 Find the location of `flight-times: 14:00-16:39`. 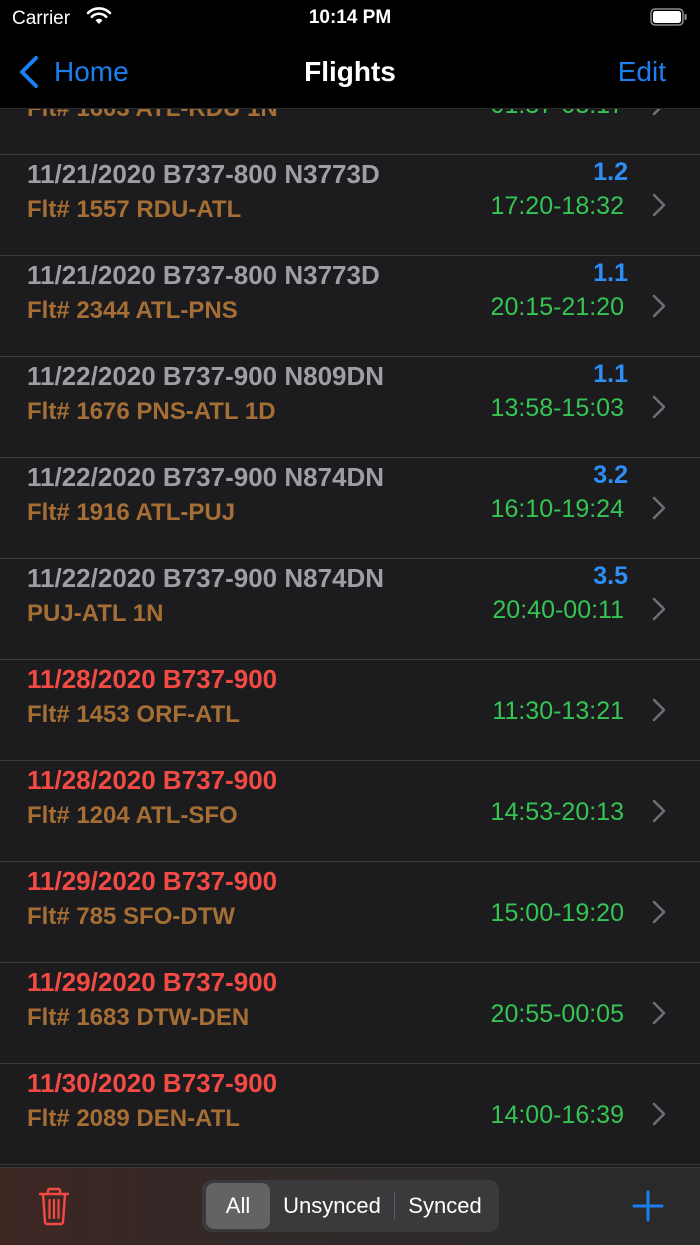

flight-times: 14:00-16:39 is located at coordinates (557, 1115).